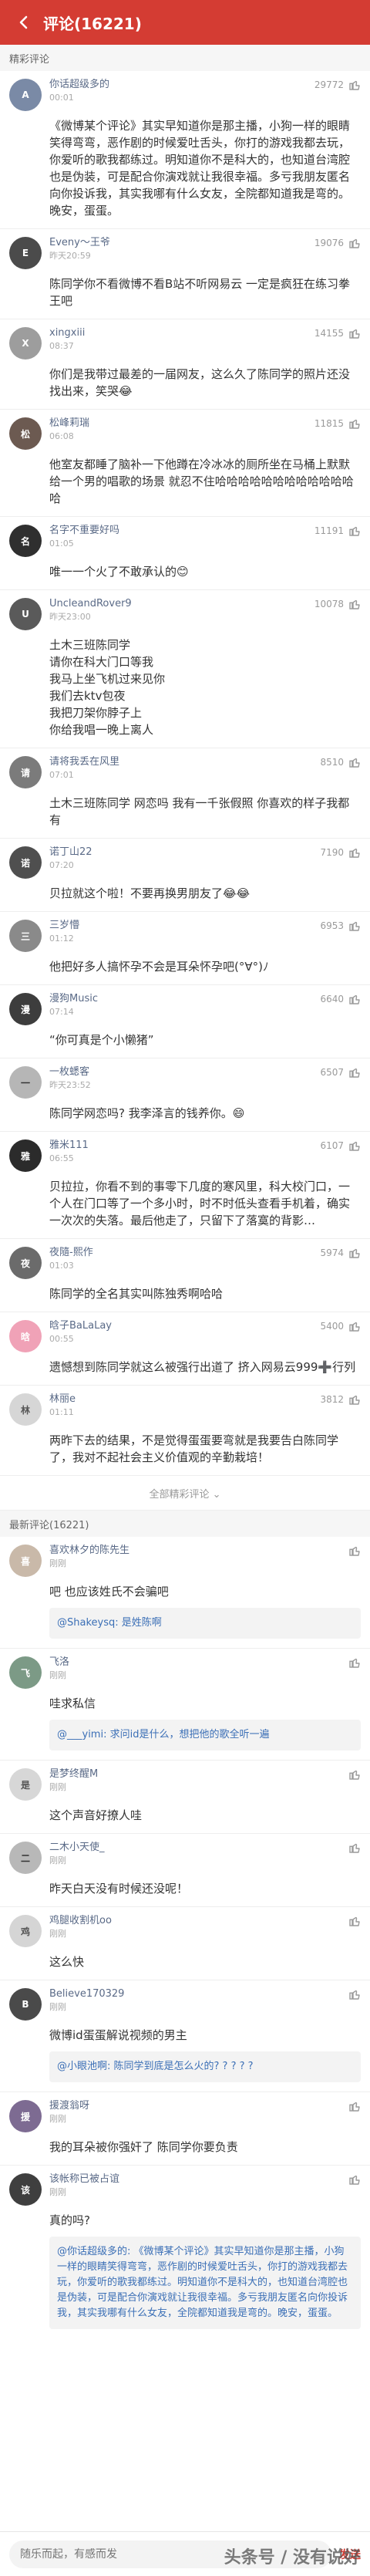  Describe the element at coordinates (340, 1145) in the screenshot. I see `like-button: 6107` at that location.